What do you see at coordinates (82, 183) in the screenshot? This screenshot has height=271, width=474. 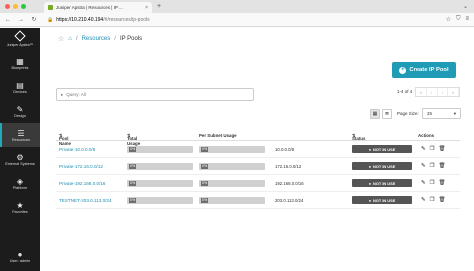 I see `pool-name-link: Private-192.168.0.0/16` at bounding box center [82, 183].